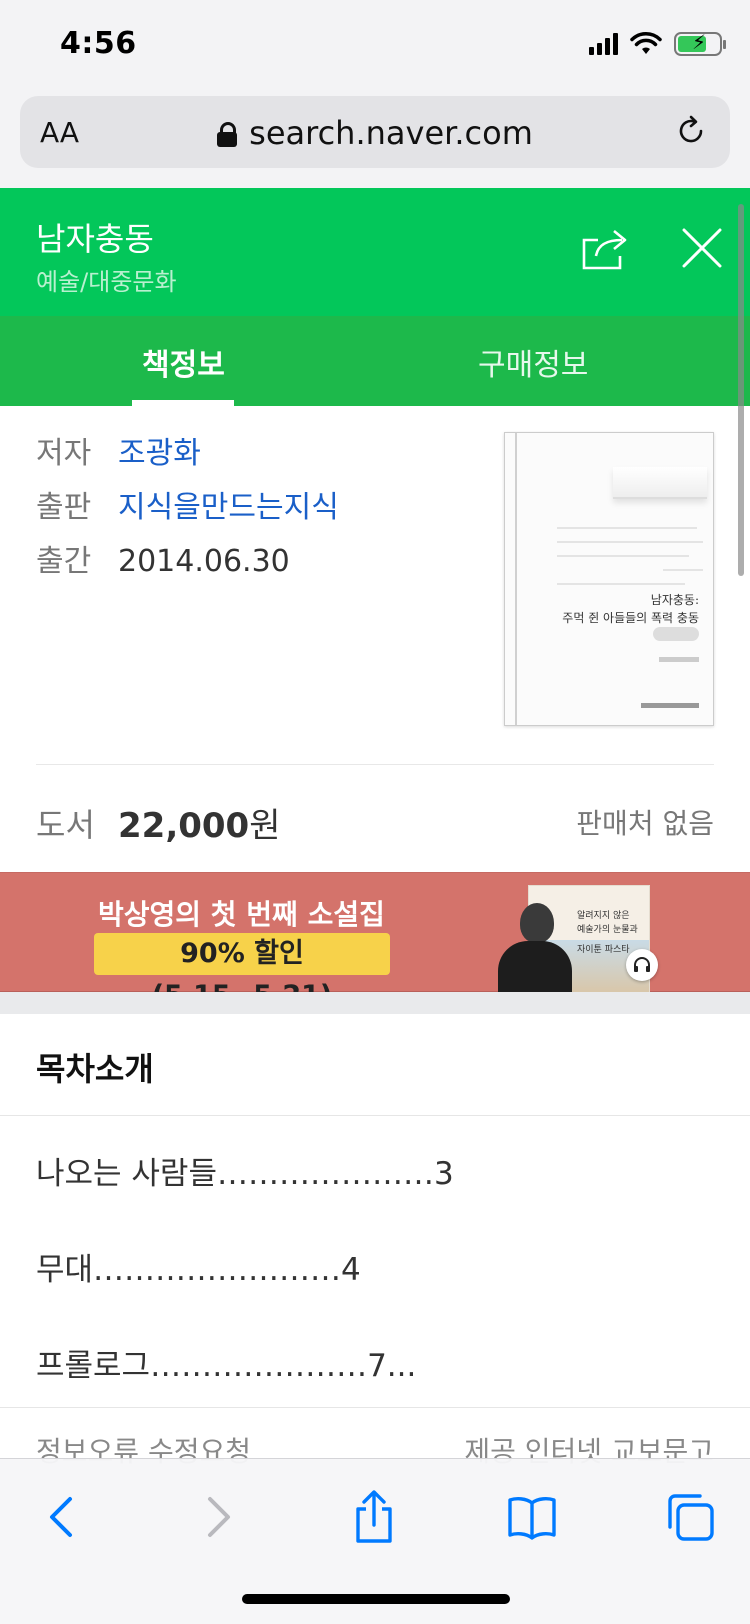  I want to click on author-link: 조광화, so click(159, 453).